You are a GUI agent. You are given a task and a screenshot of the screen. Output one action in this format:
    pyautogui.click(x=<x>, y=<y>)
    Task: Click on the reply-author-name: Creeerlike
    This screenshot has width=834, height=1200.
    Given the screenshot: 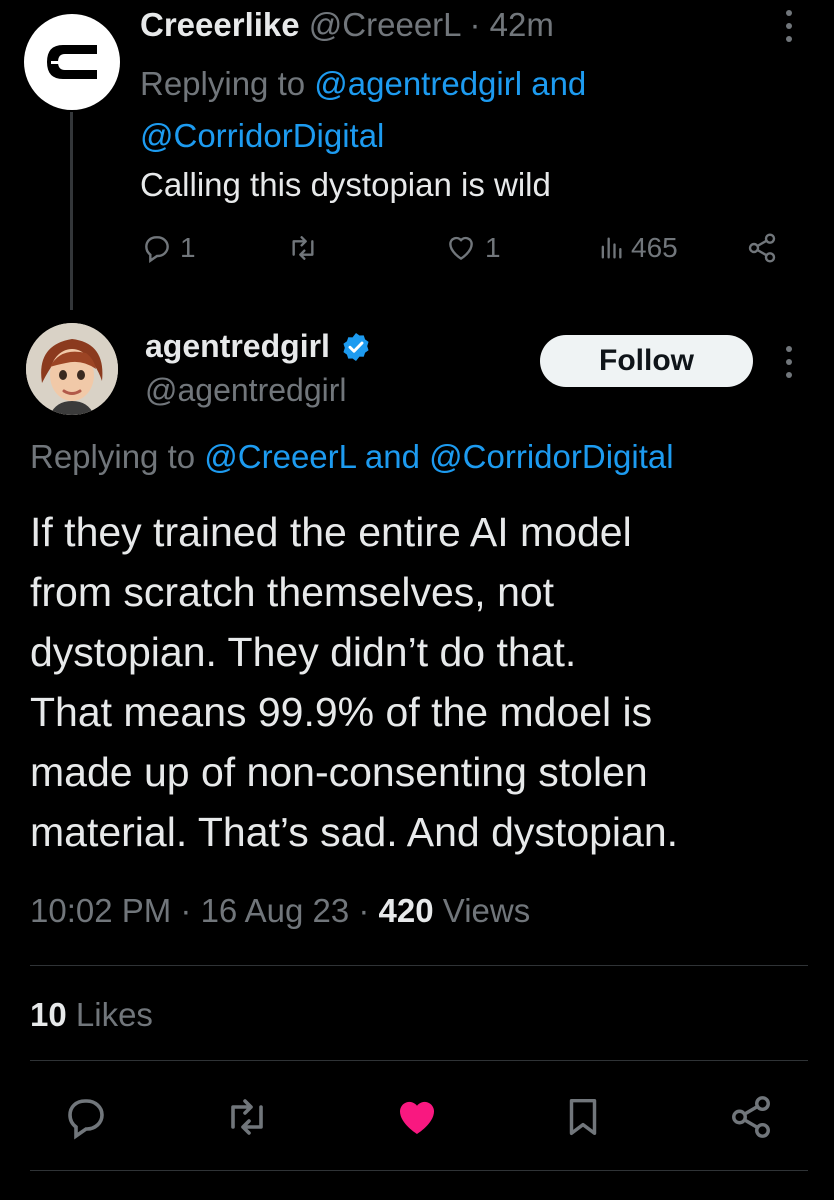 What is the action you would take?
    pyautogui.click(x=220, y=24)
    